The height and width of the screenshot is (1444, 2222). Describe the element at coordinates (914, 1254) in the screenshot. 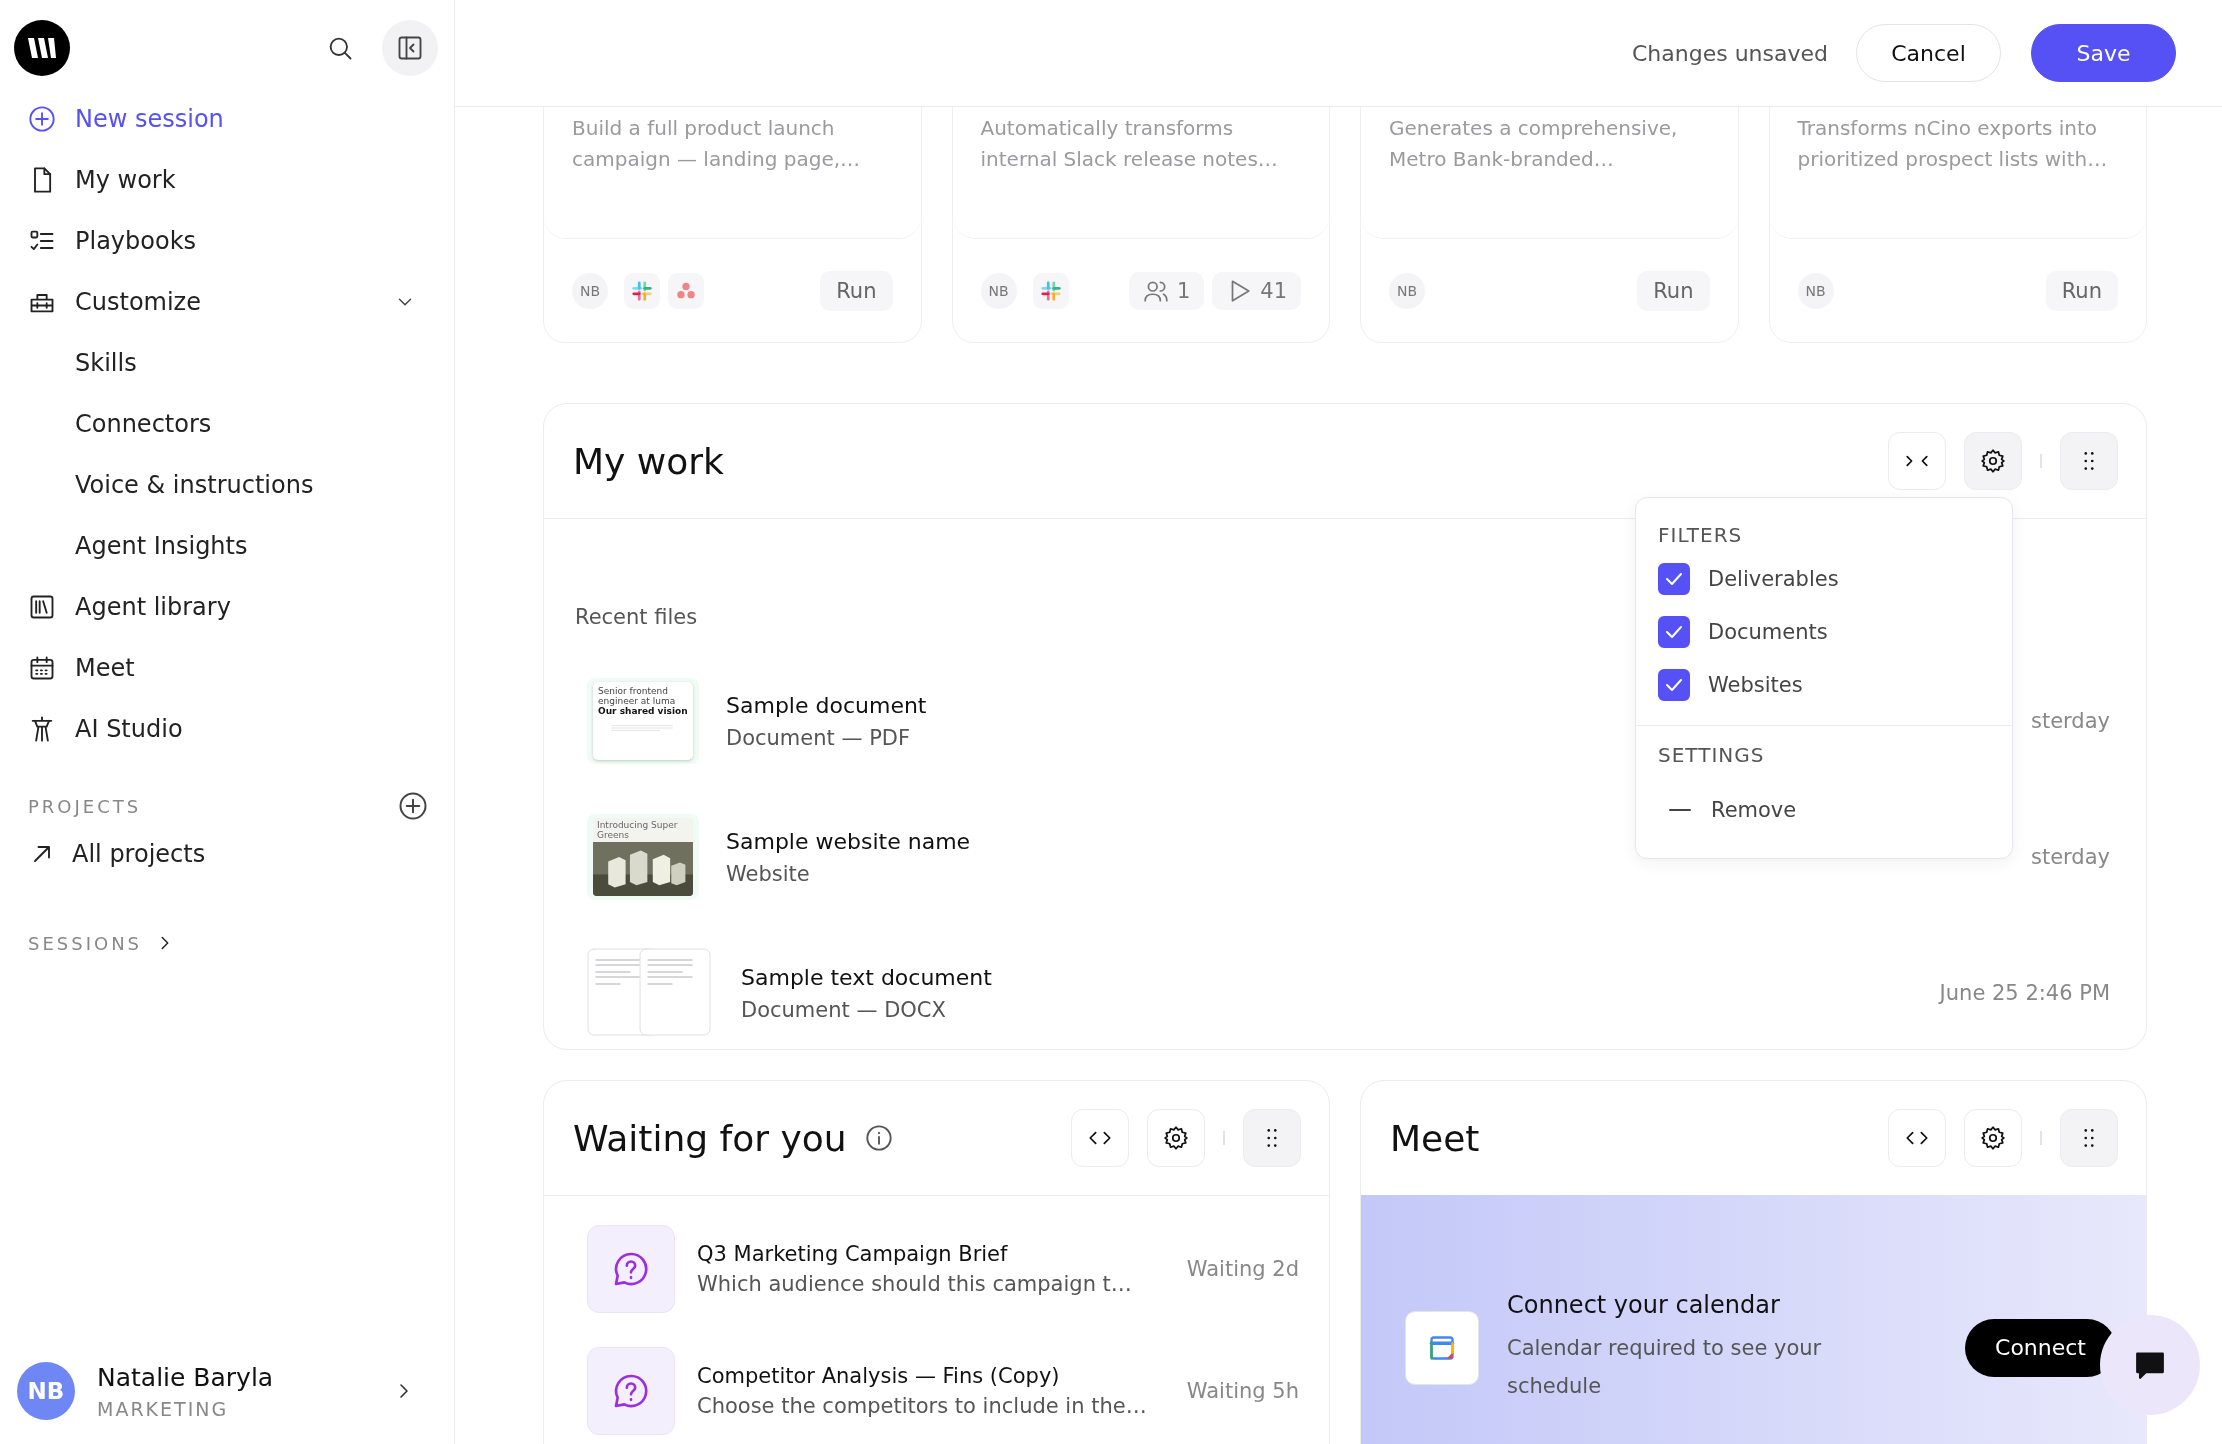

I see `task-title: Q3 Marketing Campaign Brief` at that location.